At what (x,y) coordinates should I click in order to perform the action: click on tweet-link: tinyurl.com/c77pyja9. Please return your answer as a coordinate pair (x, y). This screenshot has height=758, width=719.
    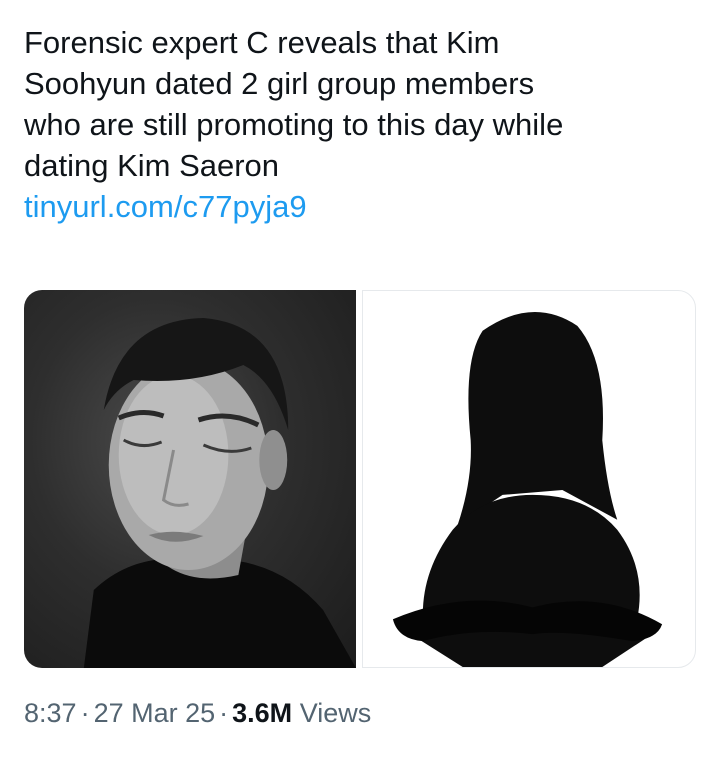
    Looking at the image, I should click on (364, 206).